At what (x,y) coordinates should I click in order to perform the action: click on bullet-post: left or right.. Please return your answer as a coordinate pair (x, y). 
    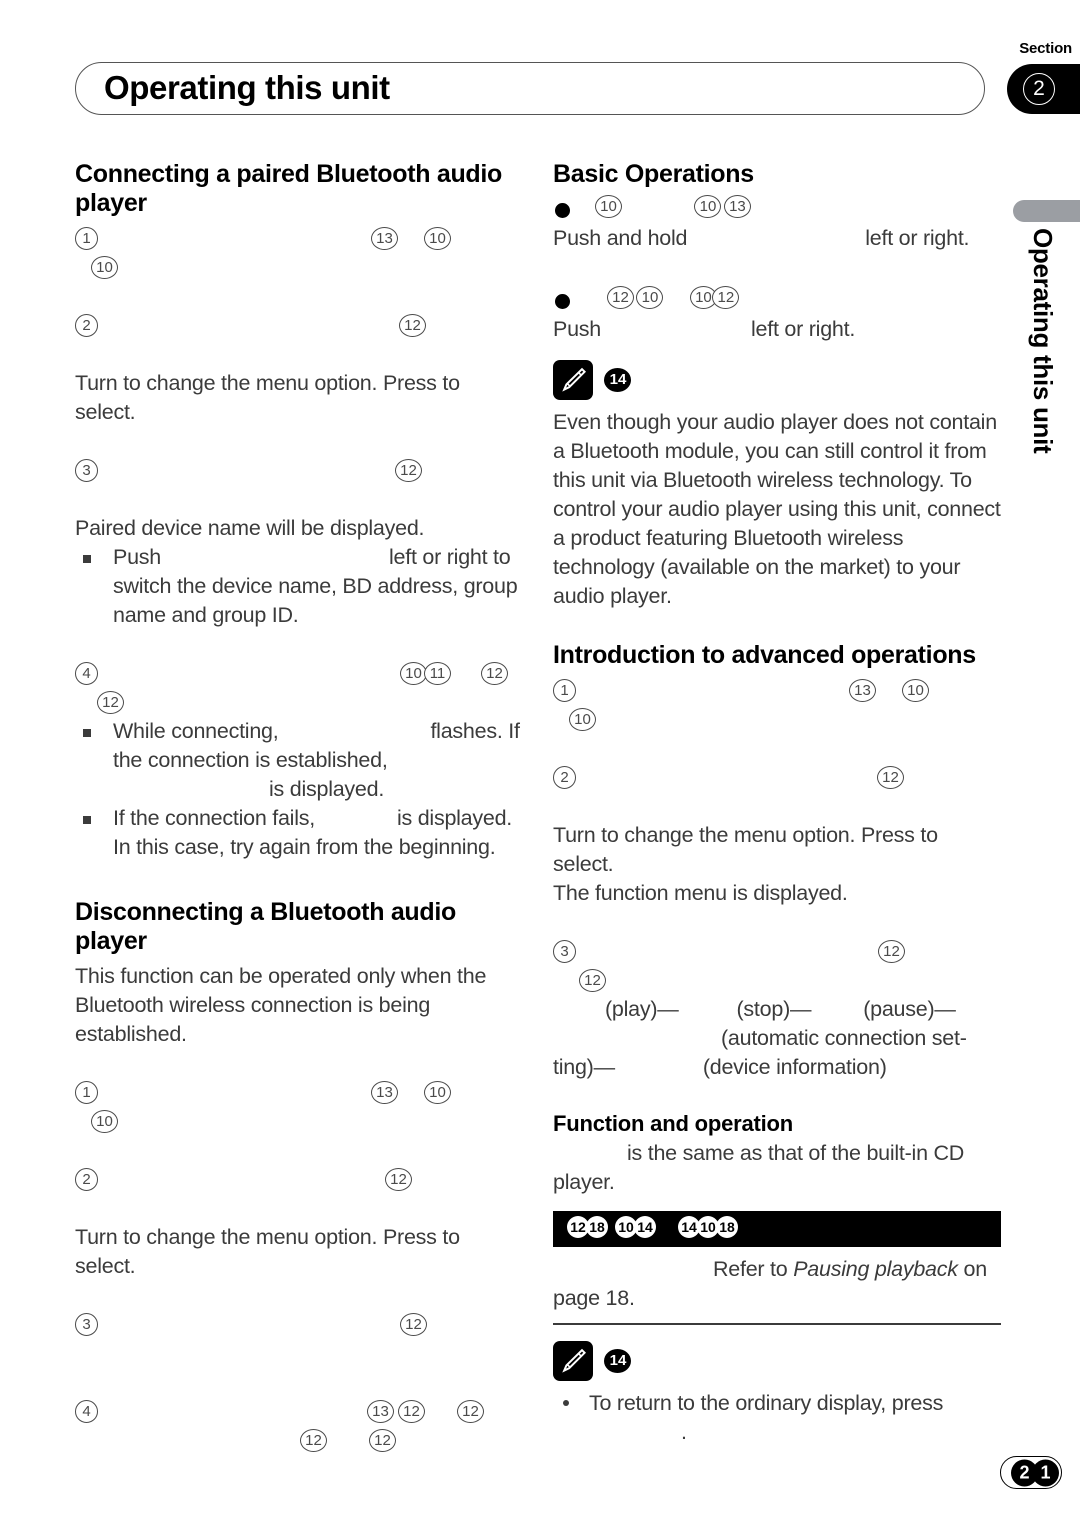
    Looking at the image, I should click on (803, 329).